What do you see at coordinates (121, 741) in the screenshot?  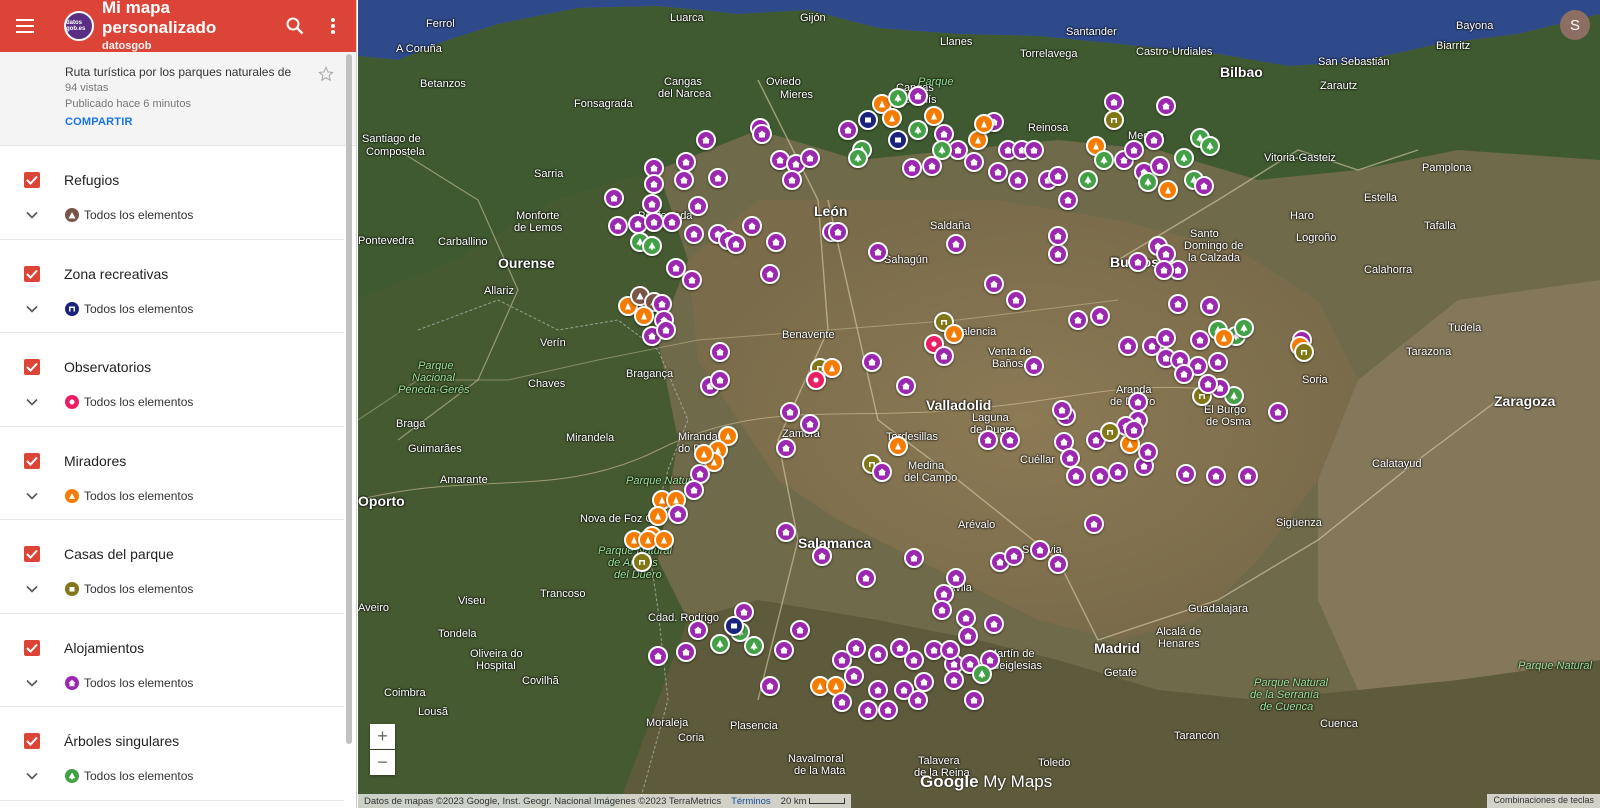 I see `layer-name: Árboles singulares` at bounding box center [121, 741].